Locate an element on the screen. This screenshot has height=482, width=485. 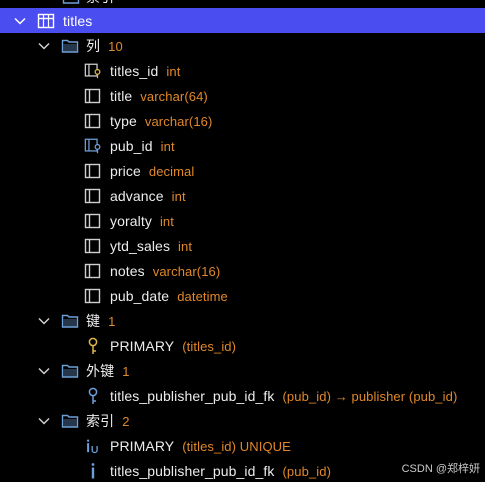
index-count: 2 is located at coordinates (126, 421).